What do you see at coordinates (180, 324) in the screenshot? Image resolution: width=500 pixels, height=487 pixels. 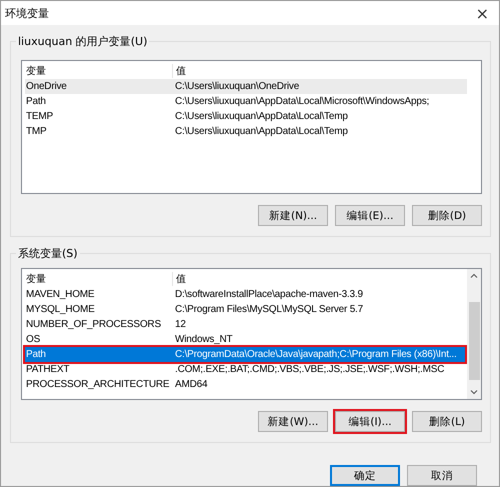 I see `variable-value: 12` at bounding box center [180, 324].